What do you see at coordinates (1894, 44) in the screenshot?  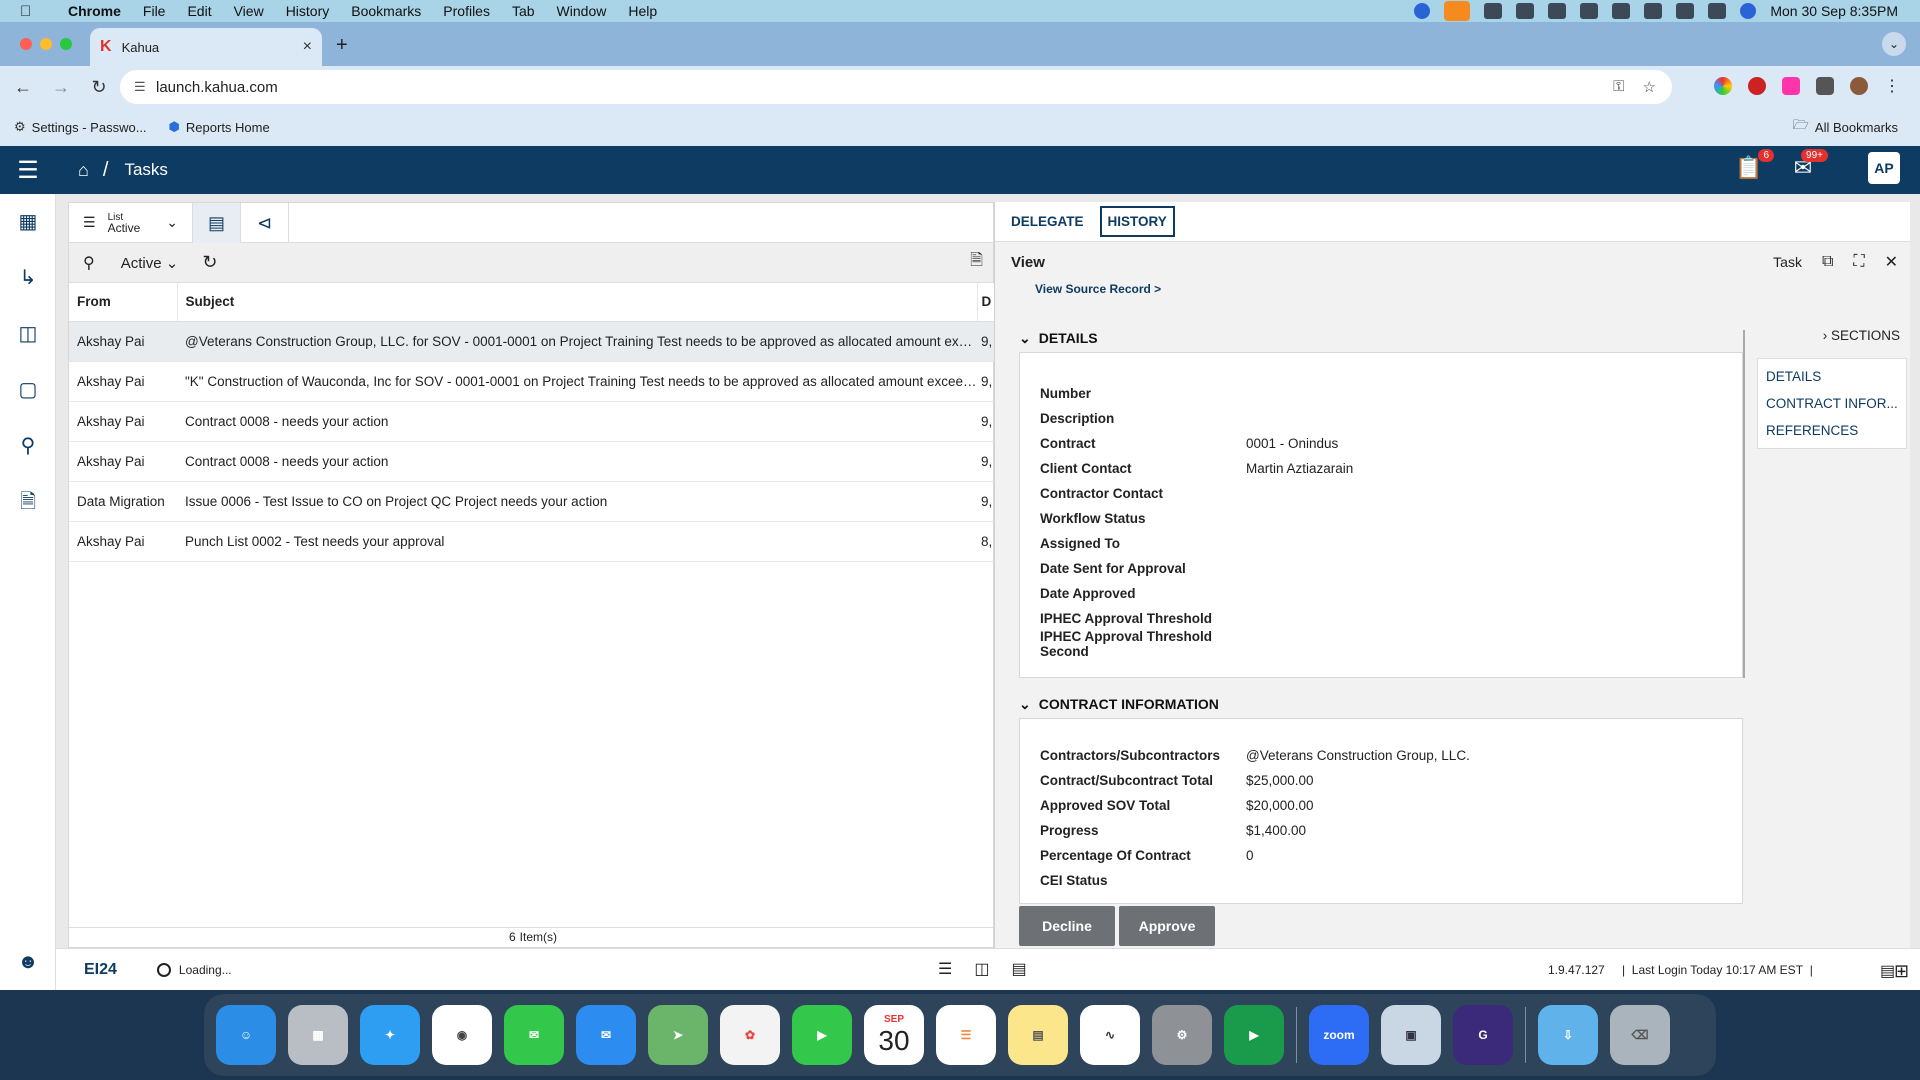 I see `tab-search-chevron-icon: ⌄` at bounding box center [1894, 44].